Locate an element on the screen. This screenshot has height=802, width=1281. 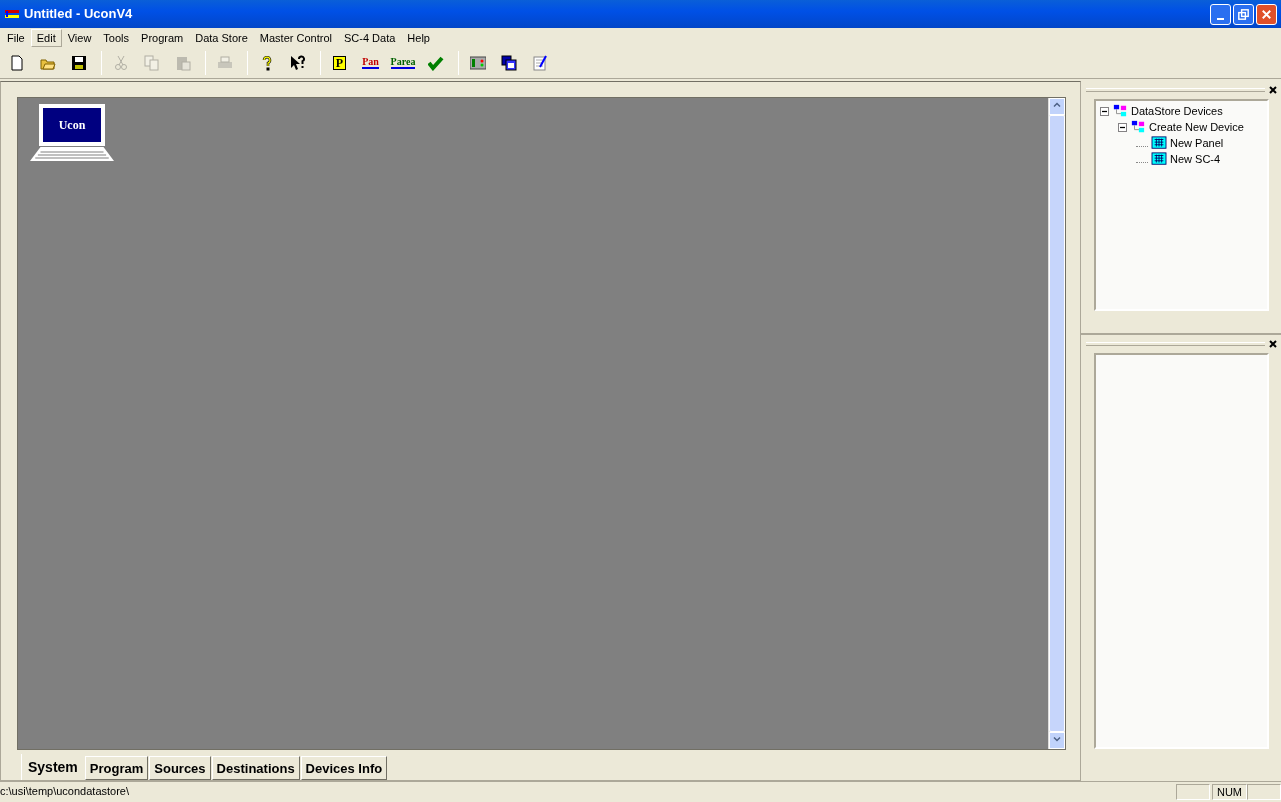
status-indicator: NUM is located at coordinates (1229, 791).